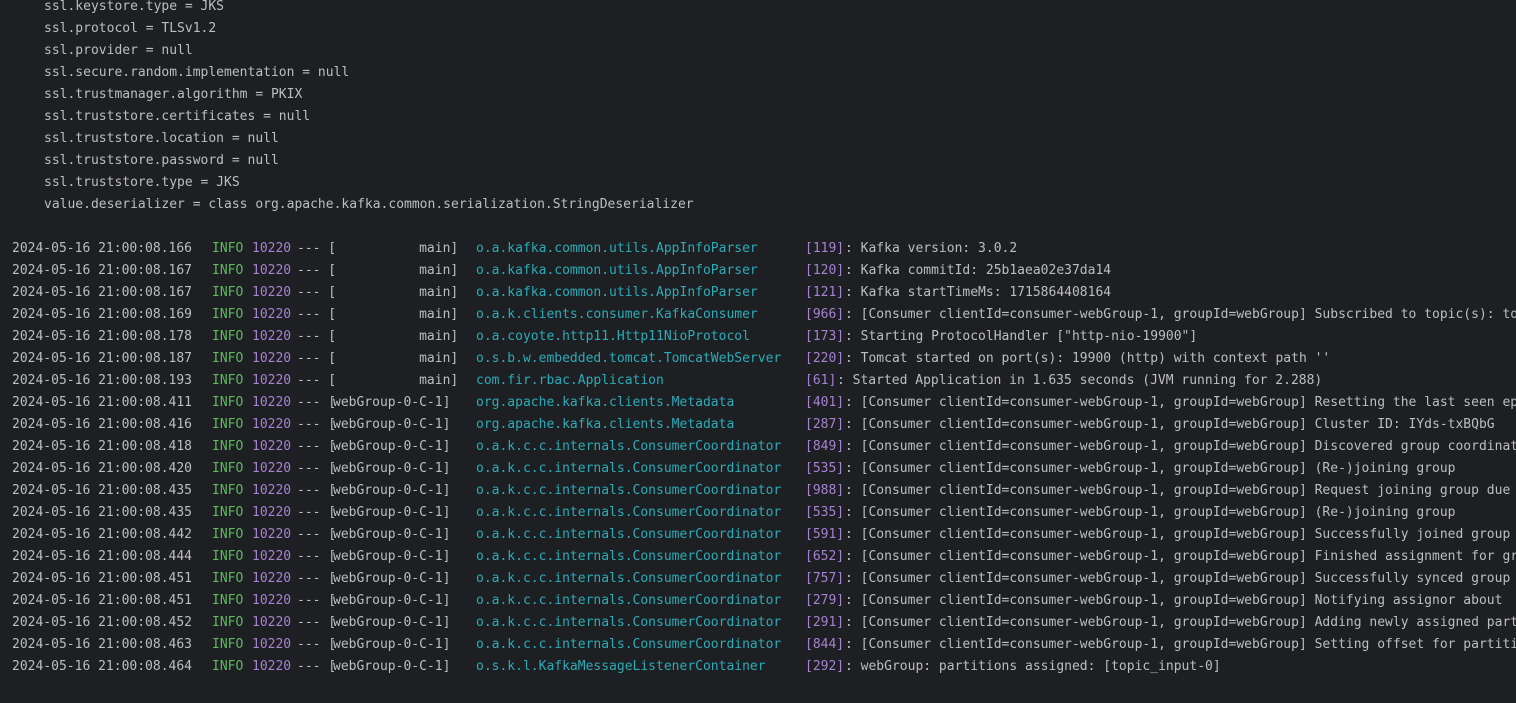 The width and height of the screenshot is (1516, 703). What do you see at coordinates (617, 270) in the screenshot?
I see `log-logger: o.a.kafka.common.utils.AppInfoParser` at bounding box center [617, 270].